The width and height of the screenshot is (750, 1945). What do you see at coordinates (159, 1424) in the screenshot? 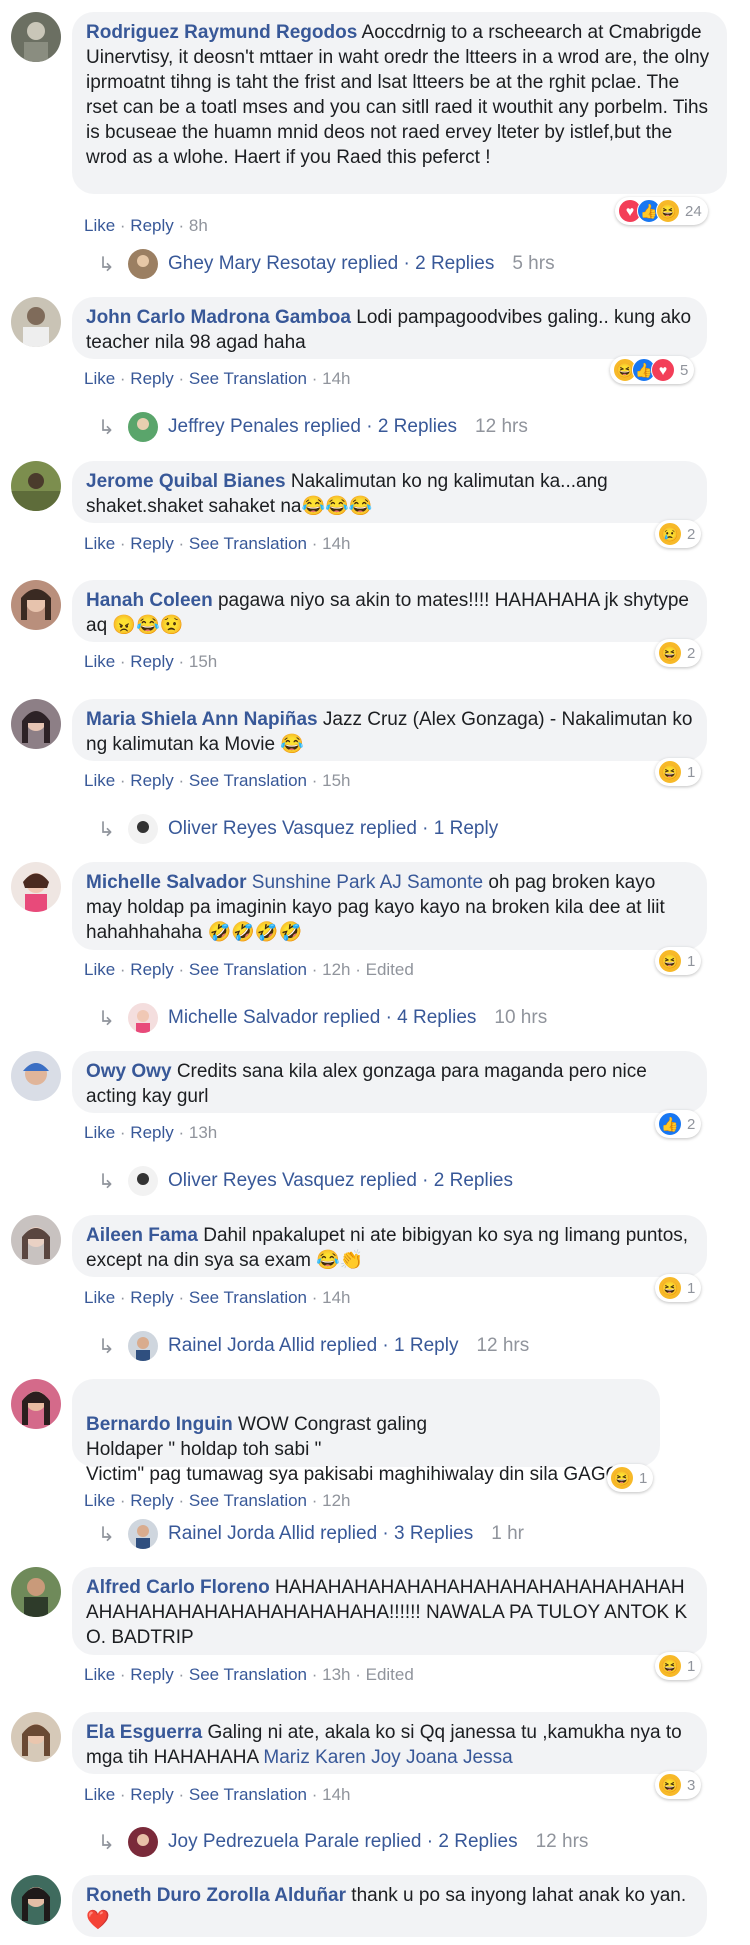
I see `comment-author: Bernardo Inguin` at bounding box center [159, 1424].